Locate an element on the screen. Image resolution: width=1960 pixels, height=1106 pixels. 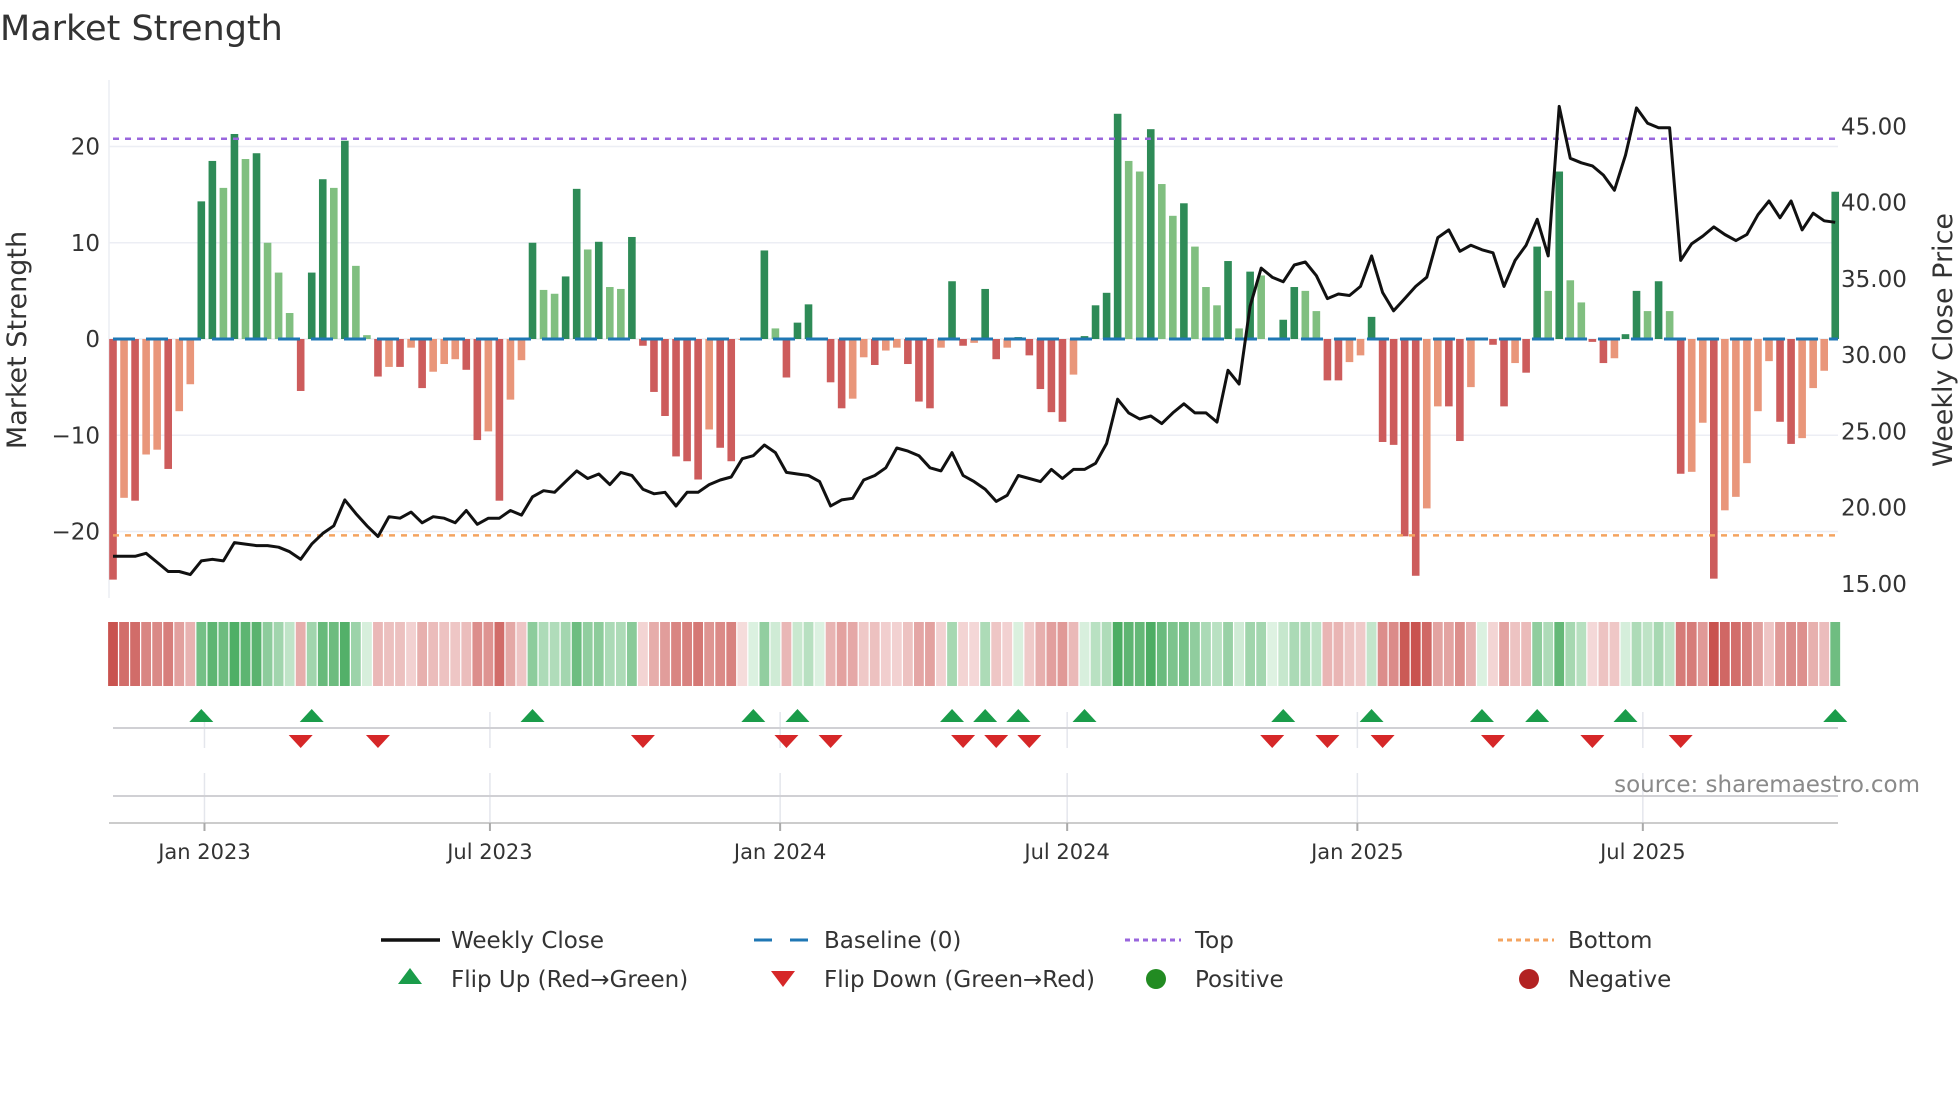
legend-item: Flip Down (Green→Red) is located at coordinates (933, 980).